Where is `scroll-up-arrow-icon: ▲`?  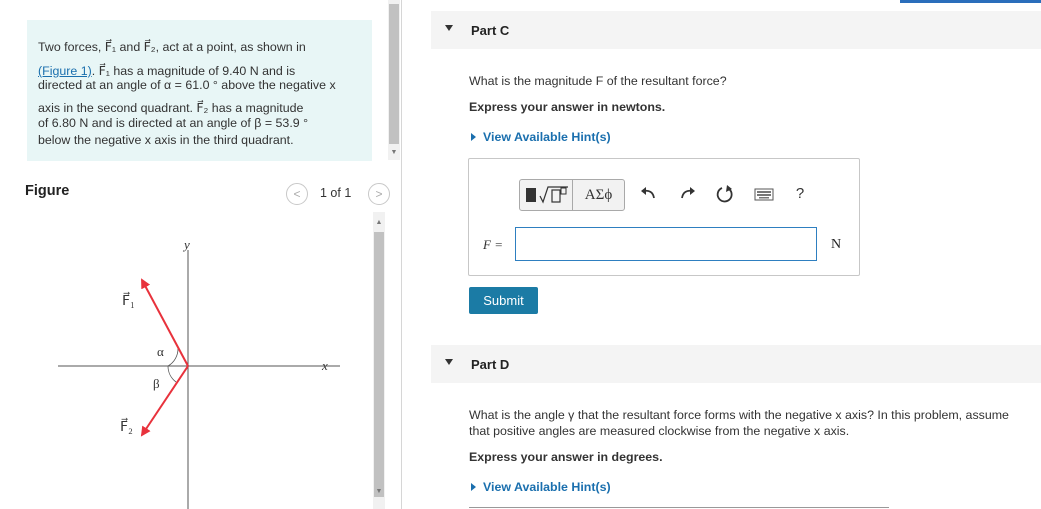
scroll-up-arrow-icon: ▲ is located at coordinates (379, 223).